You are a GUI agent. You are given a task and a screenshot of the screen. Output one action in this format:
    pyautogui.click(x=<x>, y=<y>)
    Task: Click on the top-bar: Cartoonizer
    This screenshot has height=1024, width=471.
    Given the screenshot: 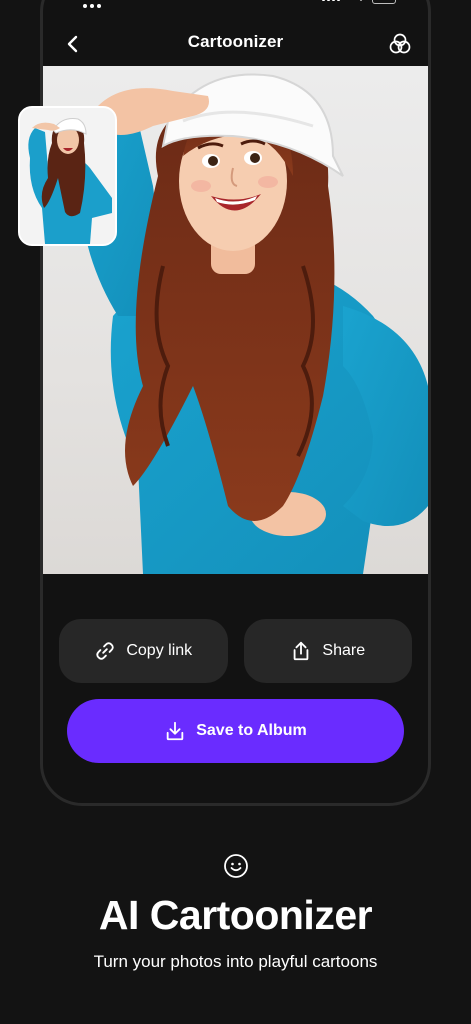 What is the action you would take?
    pyautogui.click(x=235, y=44)
    